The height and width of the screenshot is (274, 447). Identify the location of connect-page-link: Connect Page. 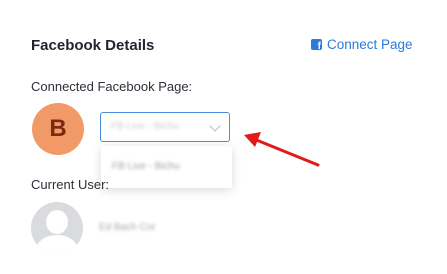
(362, 44).